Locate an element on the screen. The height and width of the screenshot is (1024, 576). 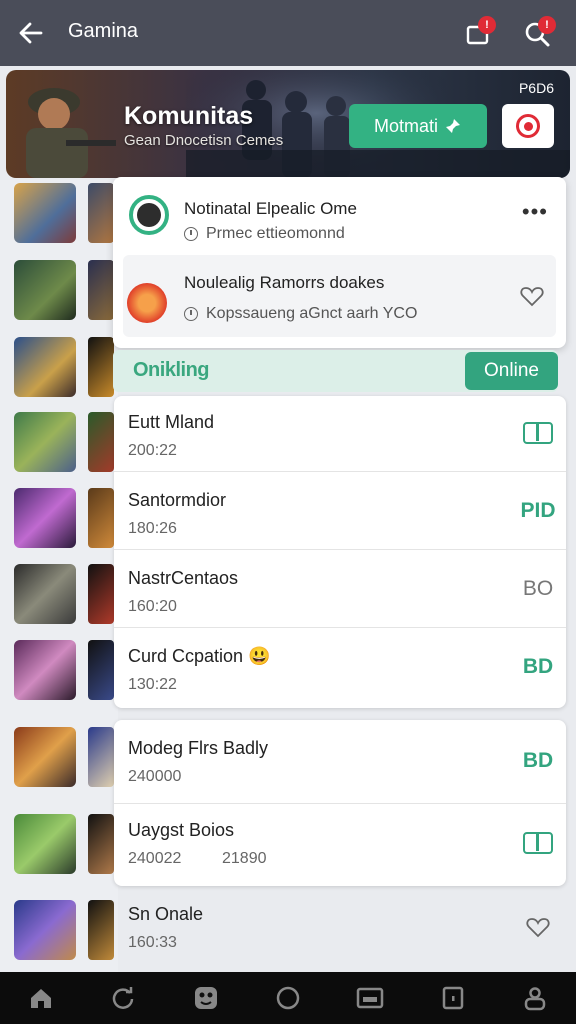
nav-circle is located at coordinates (288, 998).